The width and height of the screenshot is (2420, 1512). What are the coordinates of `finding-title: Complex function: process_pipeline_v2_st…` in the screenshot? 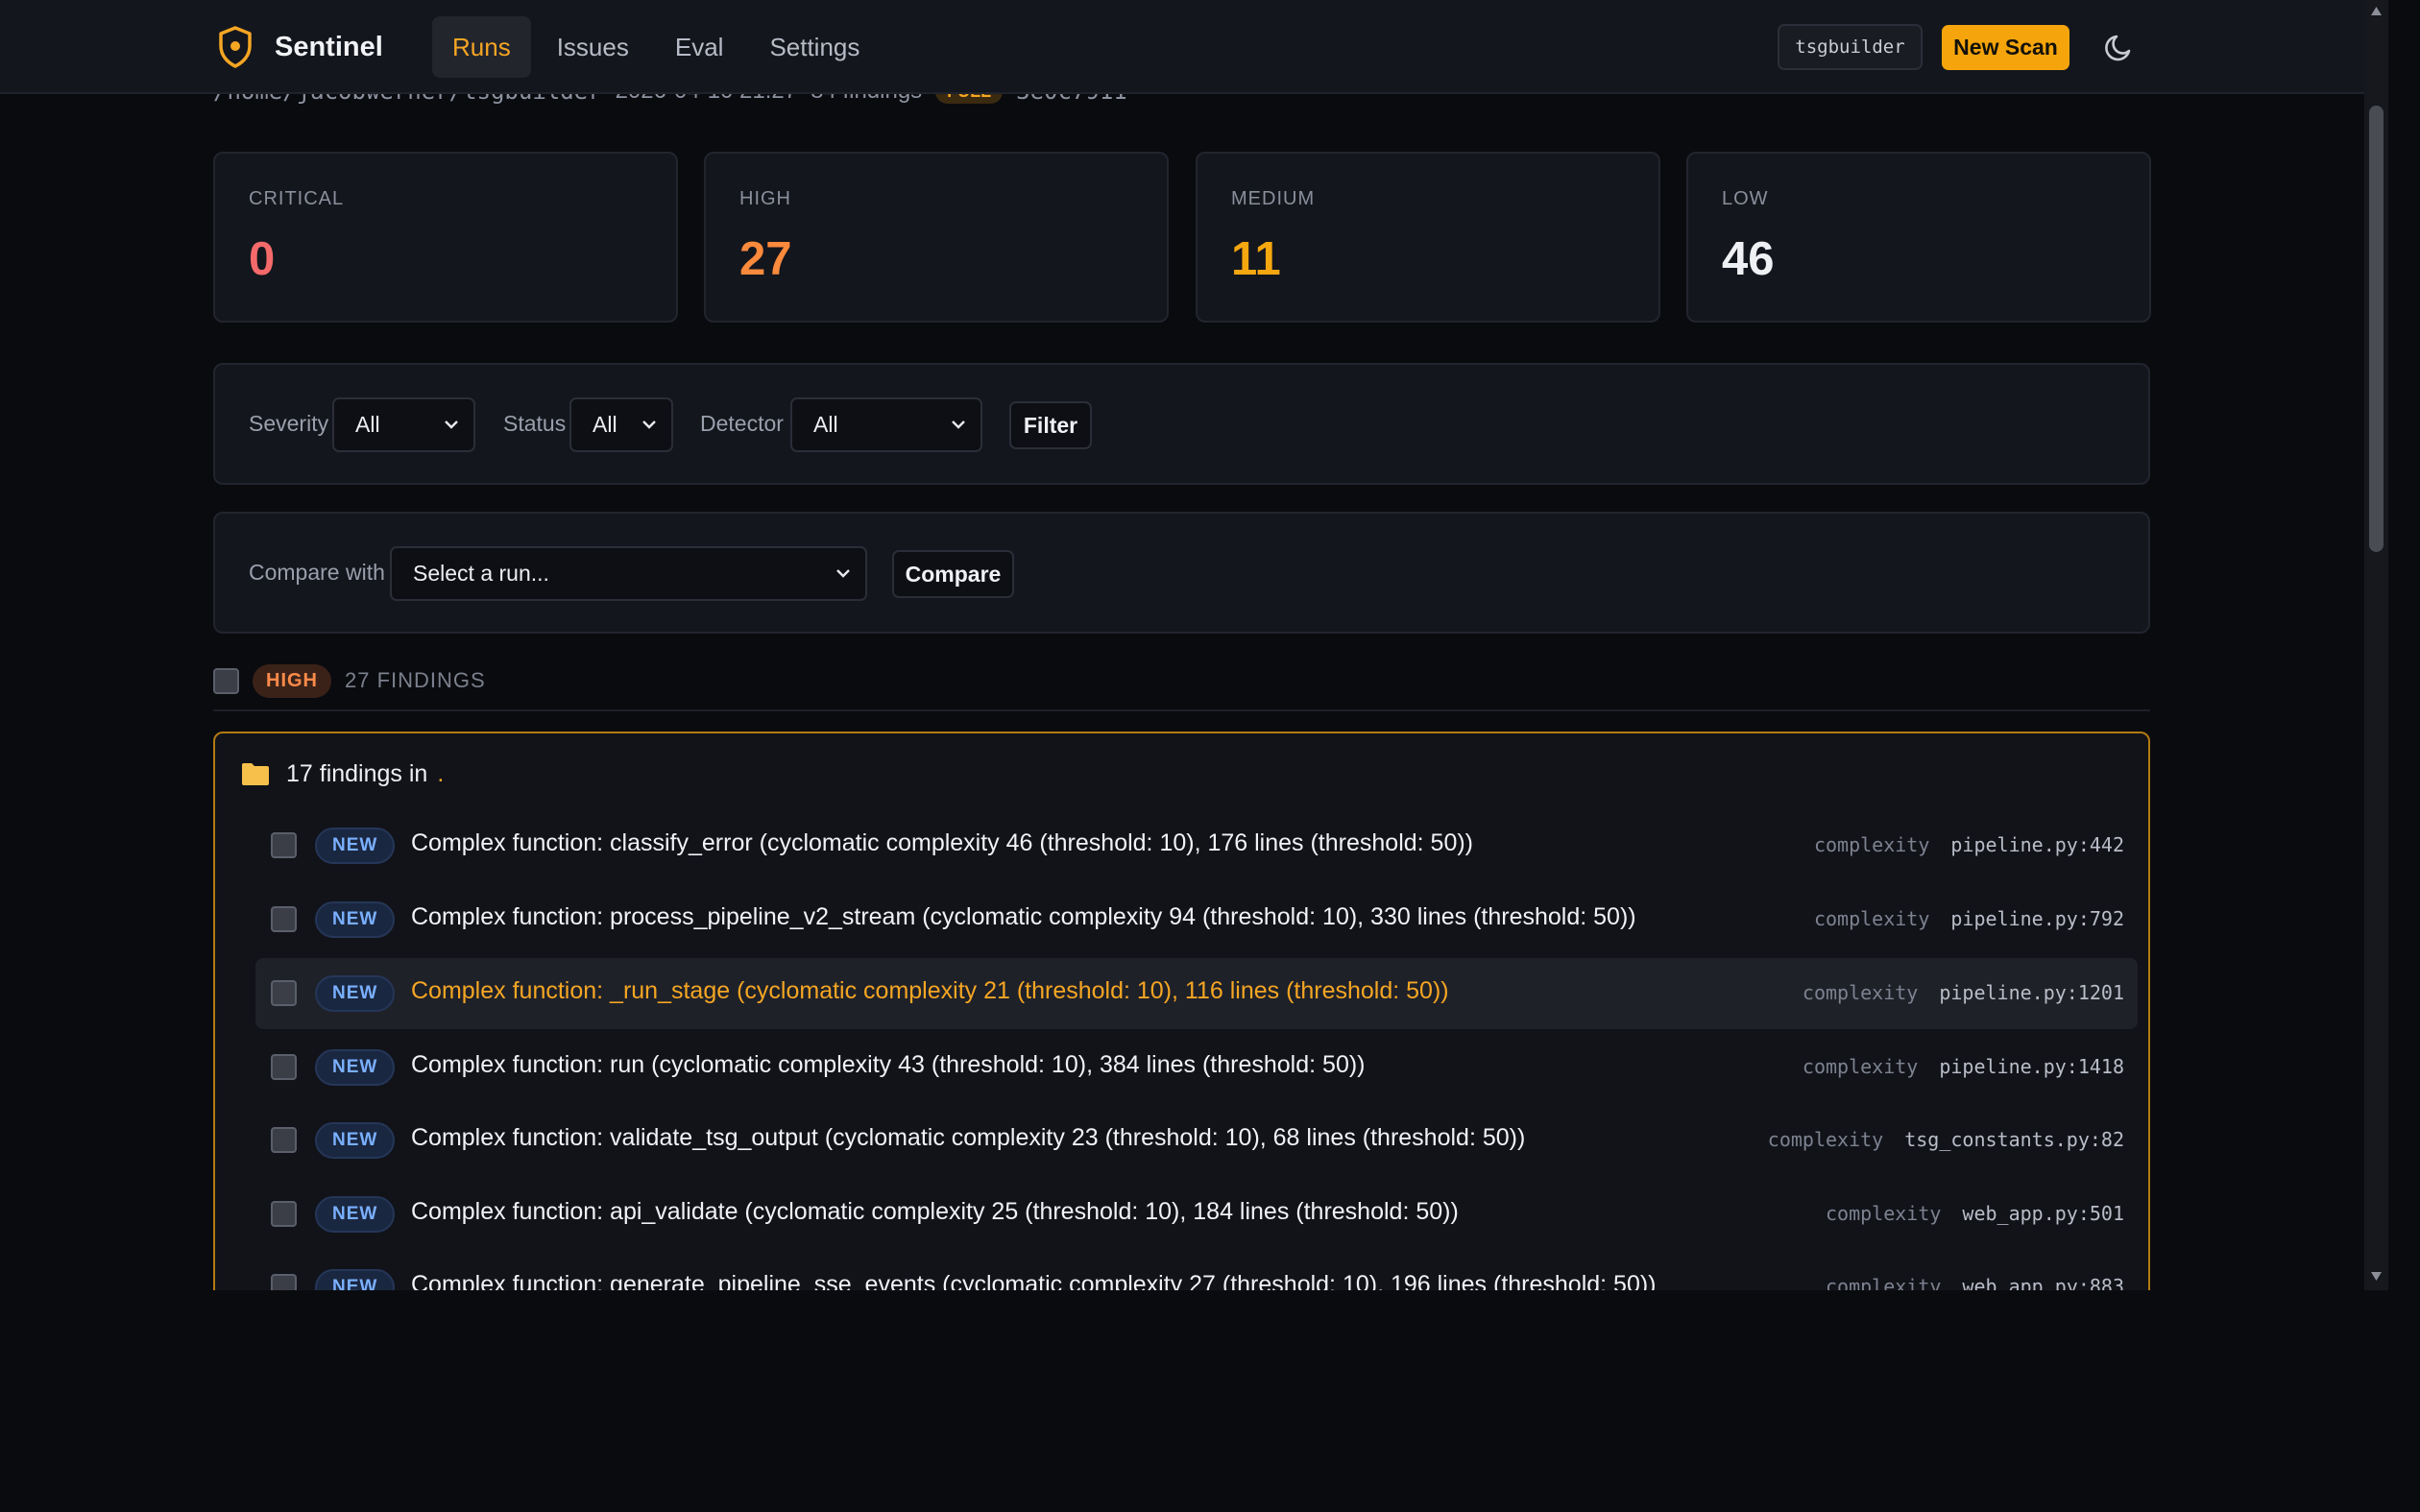 It's located at (1024, 917).